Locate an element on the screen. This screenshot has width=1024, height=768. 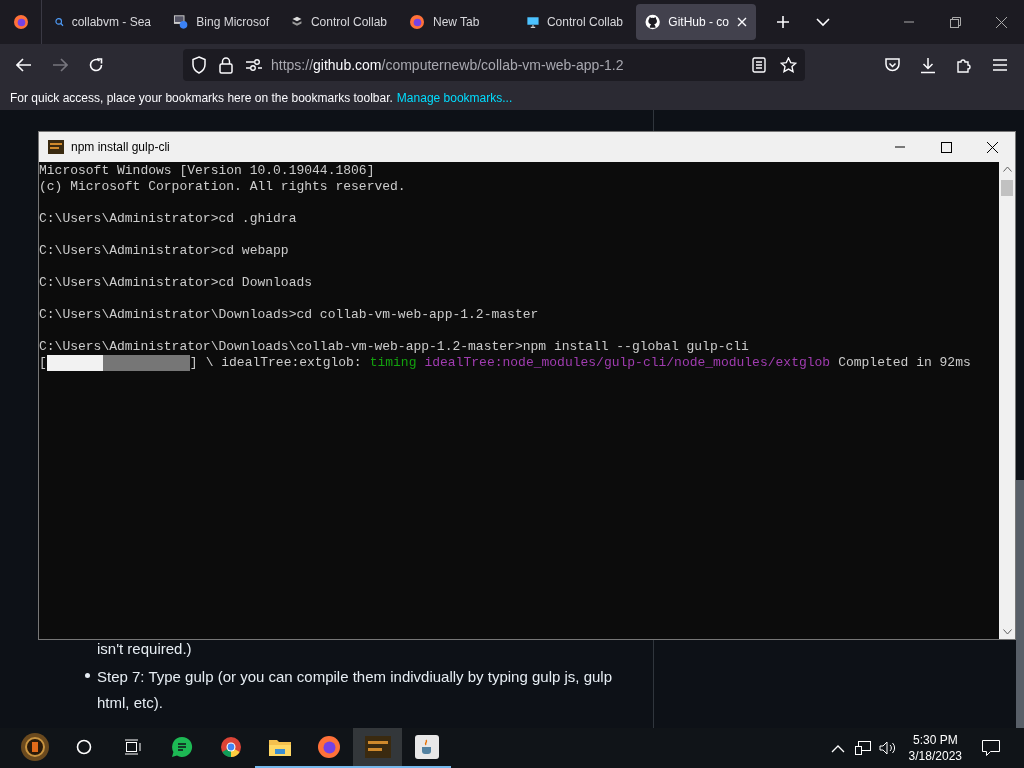
scroll-down-icon is located at coordinates (1007, 632).